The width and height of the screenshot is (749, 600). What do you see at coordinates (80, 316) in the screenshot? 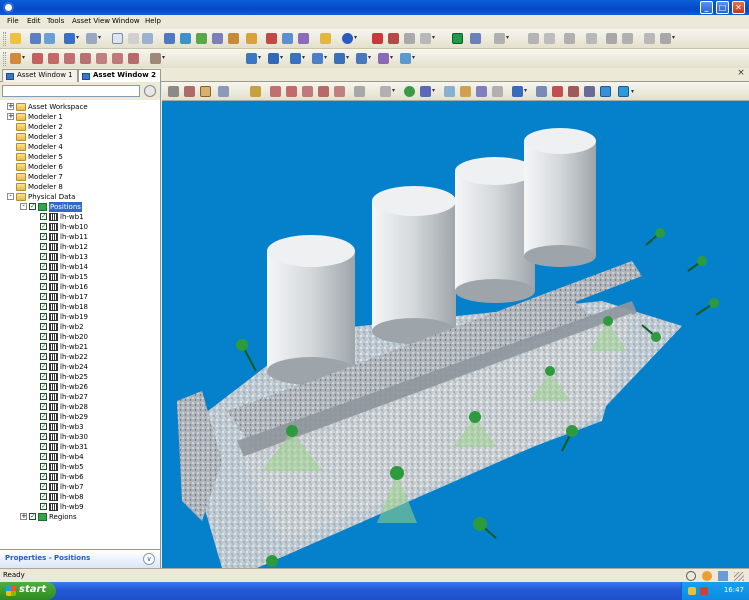
I see `tree-node-position: lh-wb19` at bounding box center [80, 316].